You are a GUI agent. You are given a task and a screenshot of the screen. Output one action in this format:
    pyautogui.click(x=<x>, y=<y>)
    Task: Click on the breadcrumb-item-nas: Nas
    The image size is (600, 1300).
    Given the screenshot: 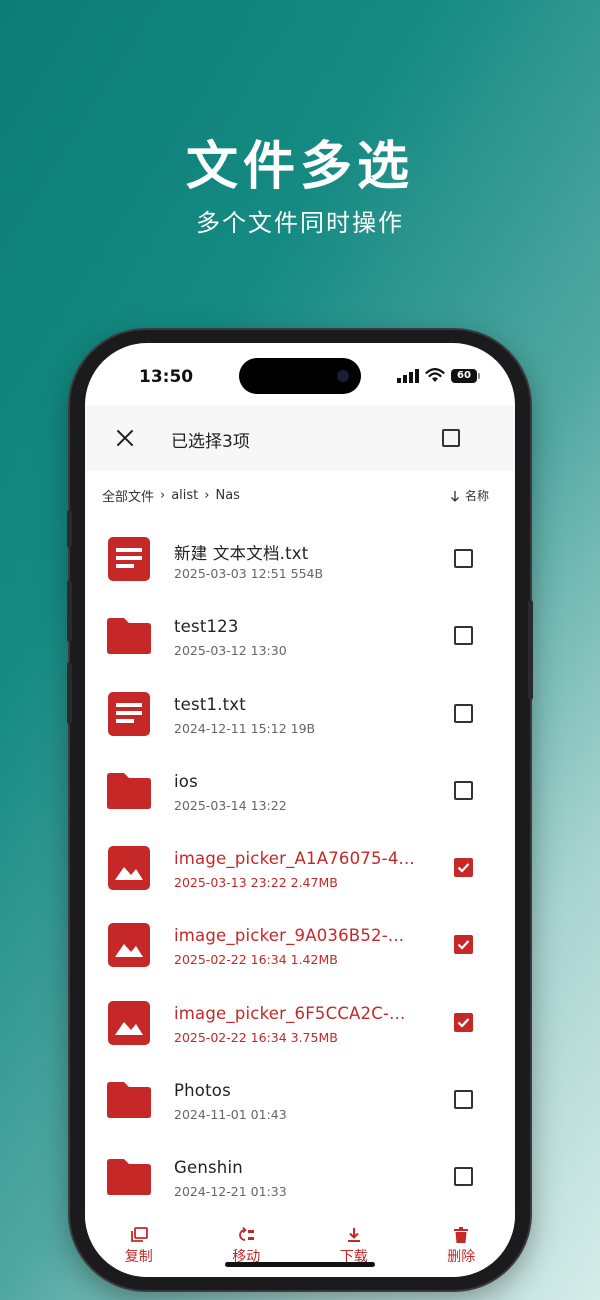 What is the action you would take?
    pyautogui.click(x=227, y=495)
    